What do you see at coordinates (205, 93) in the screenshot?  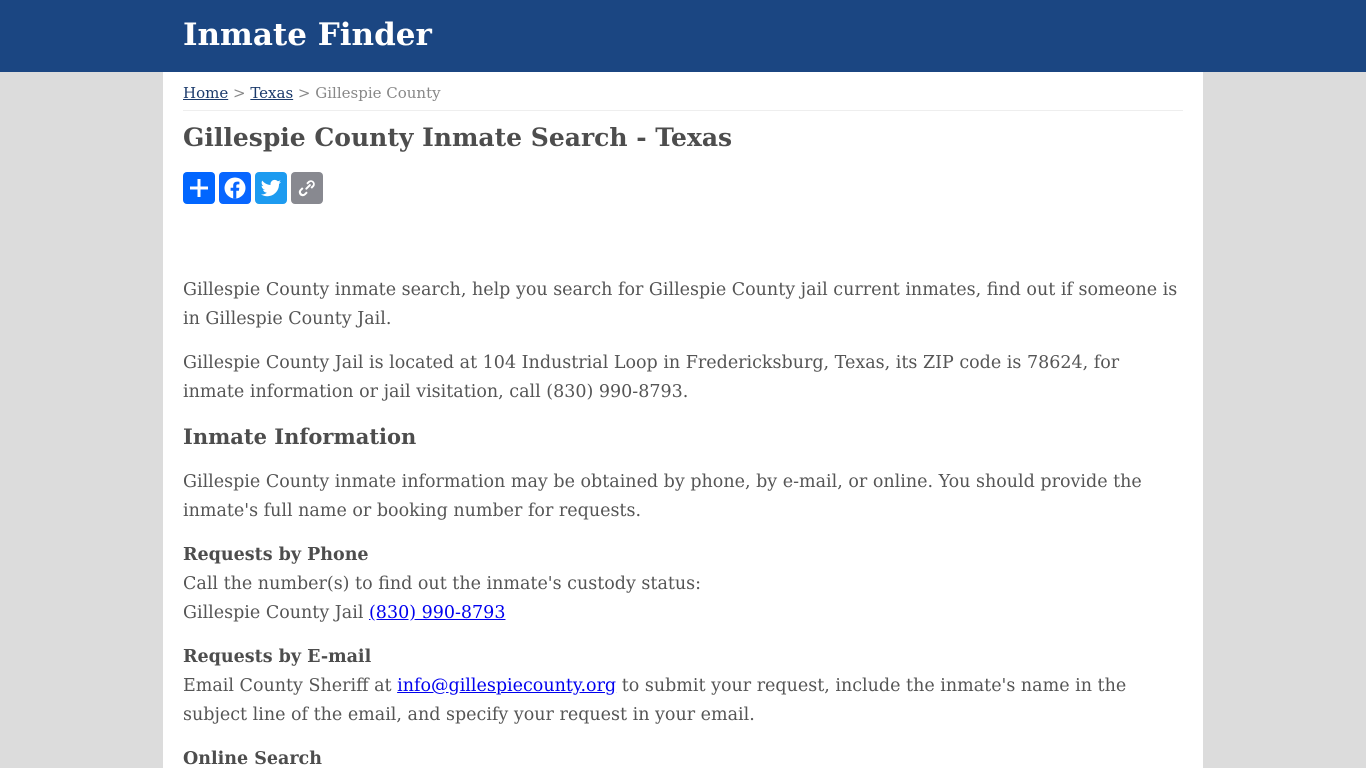 I see `breadcrumb-home-link: Home` at bounding box center [205, 93].